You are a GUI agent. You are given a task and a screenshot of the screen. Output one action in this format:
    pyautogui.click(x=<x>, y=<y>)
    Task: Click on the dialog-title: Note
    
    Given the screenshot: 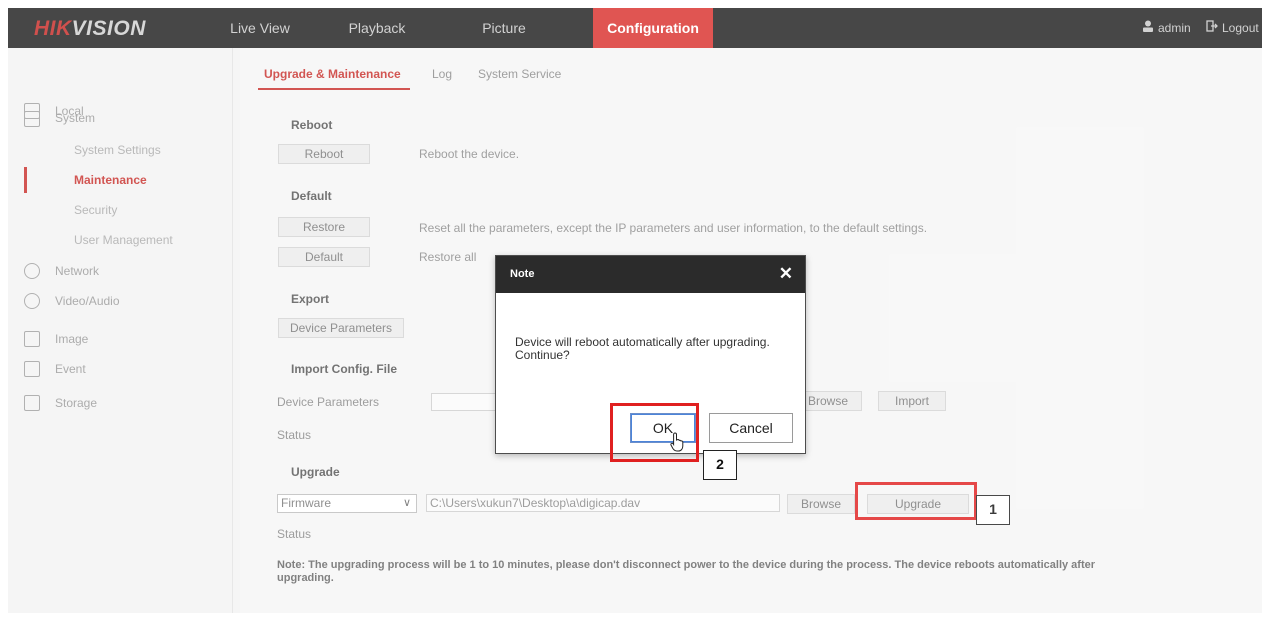 What is the action you would take?
    pyautogui.click(x=522, y=274)
    